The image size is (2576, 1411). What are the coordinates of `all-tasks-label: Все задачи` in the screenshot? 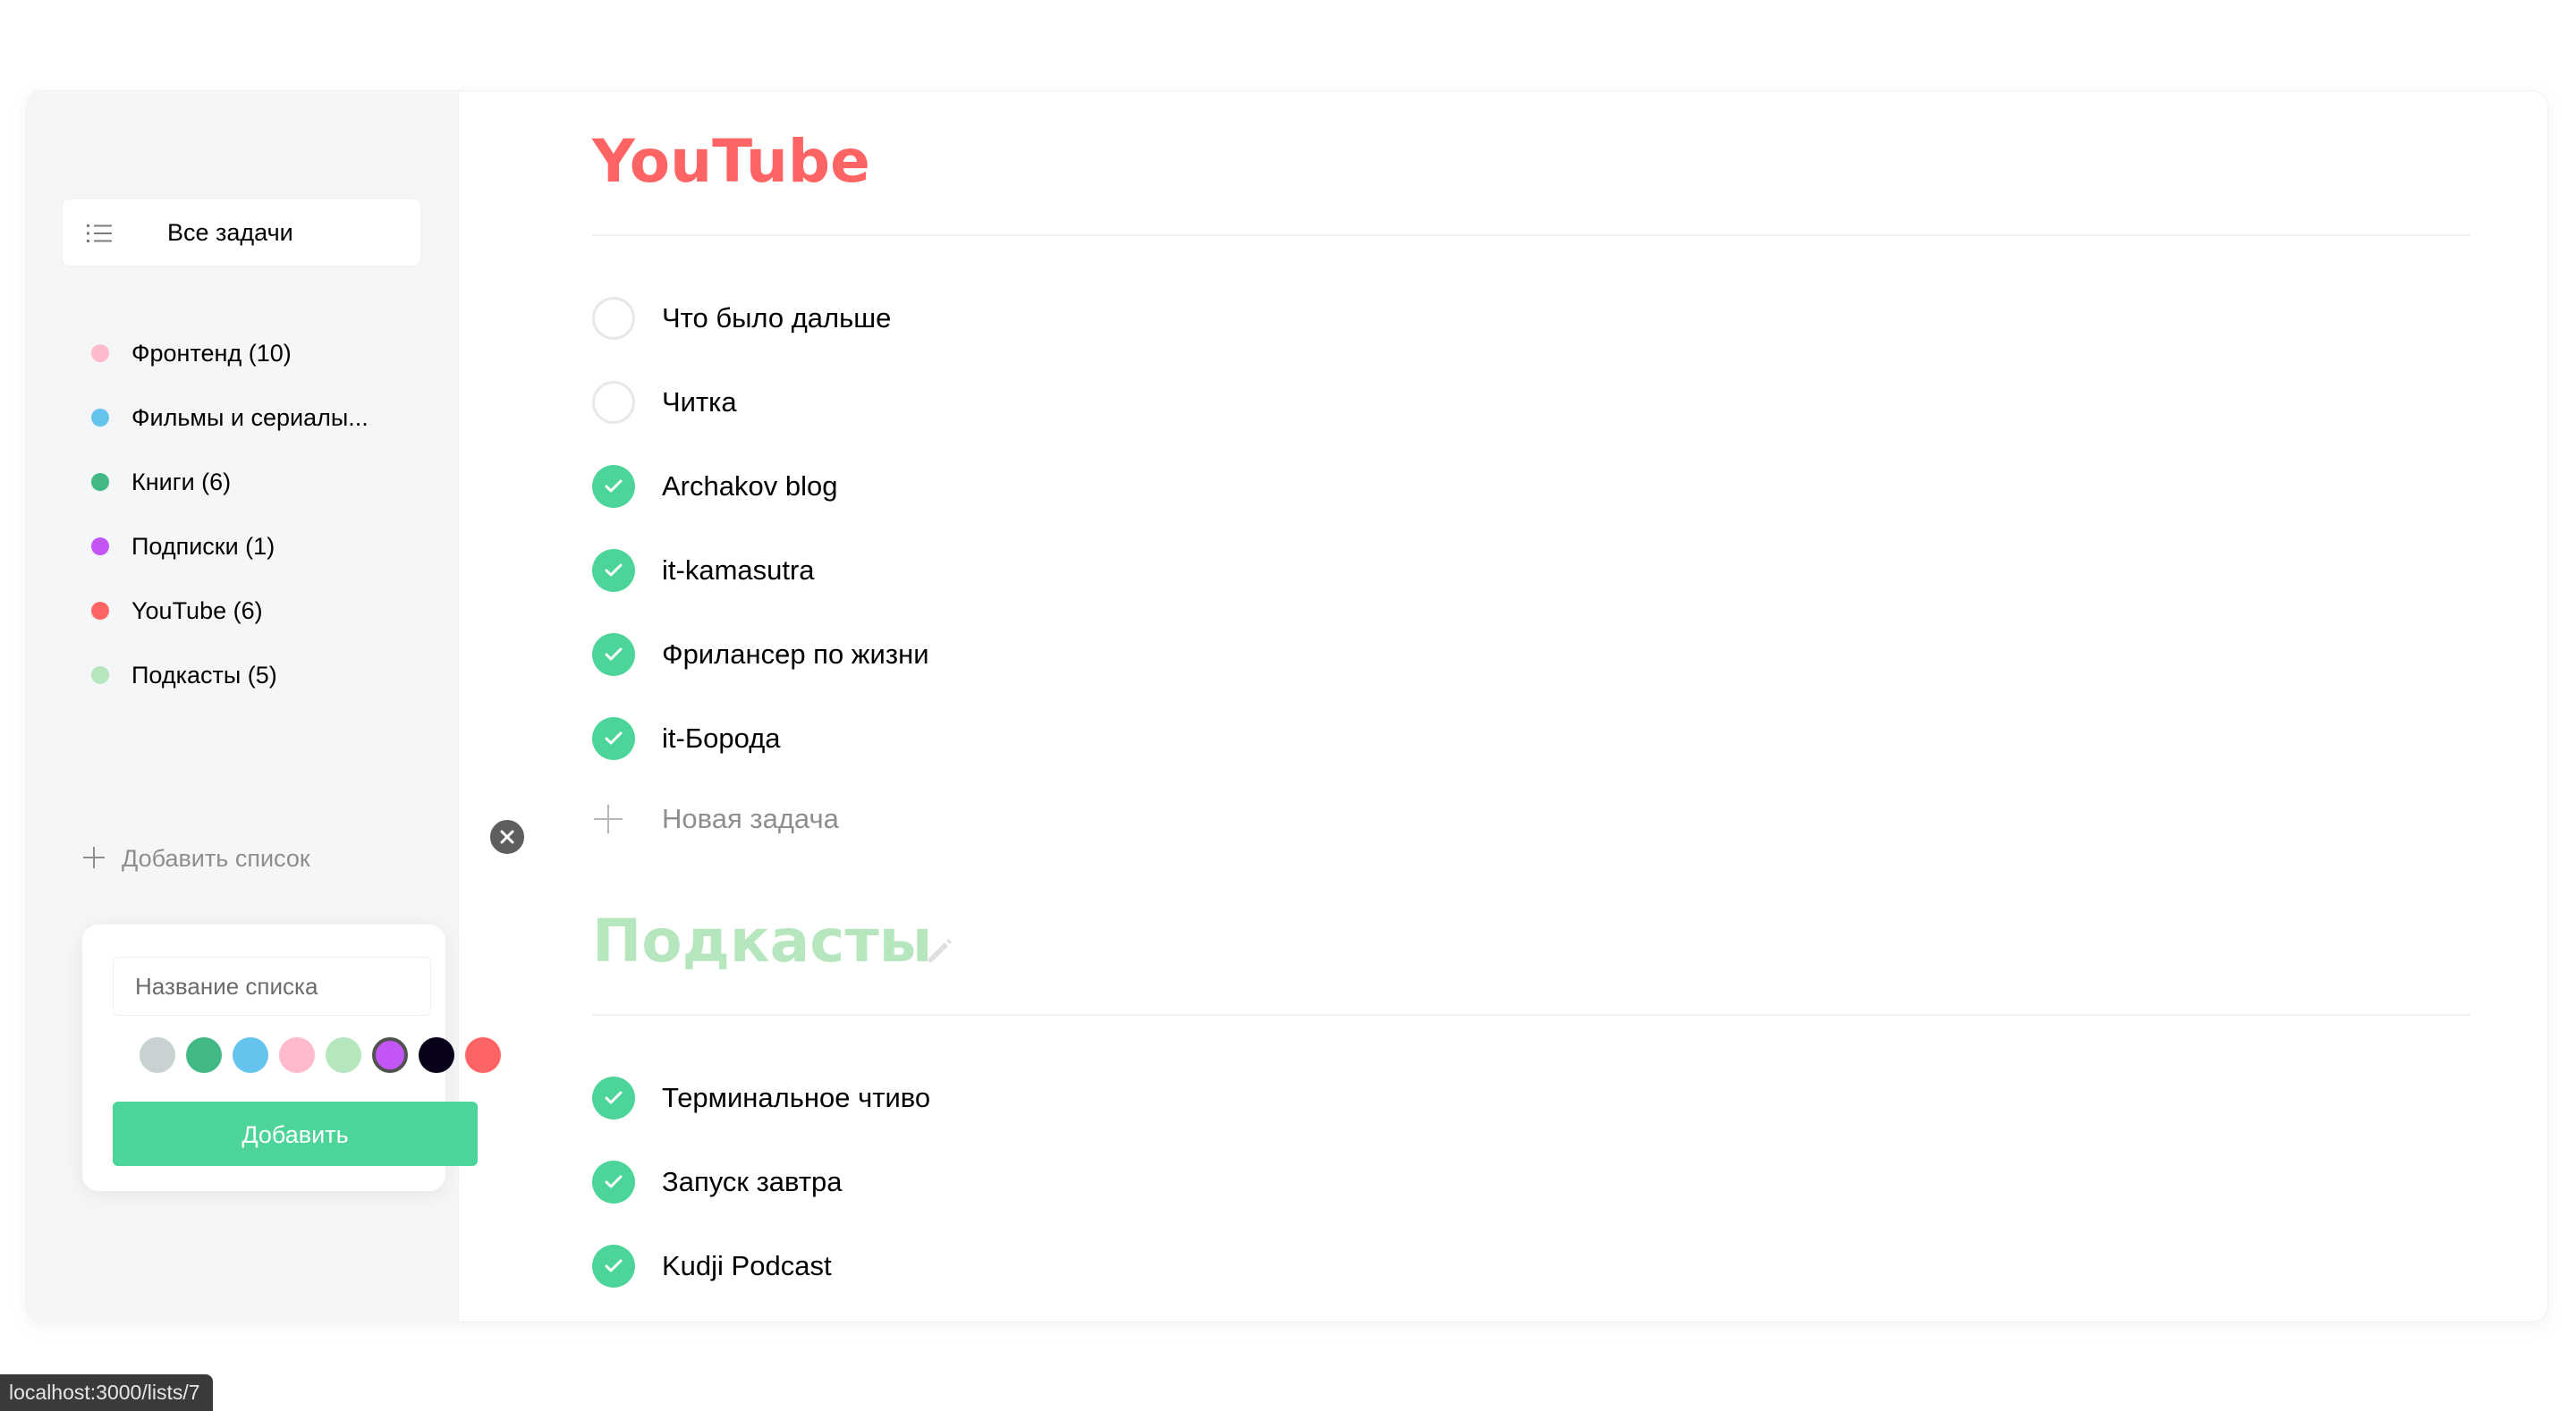 It's located at (230, 232).